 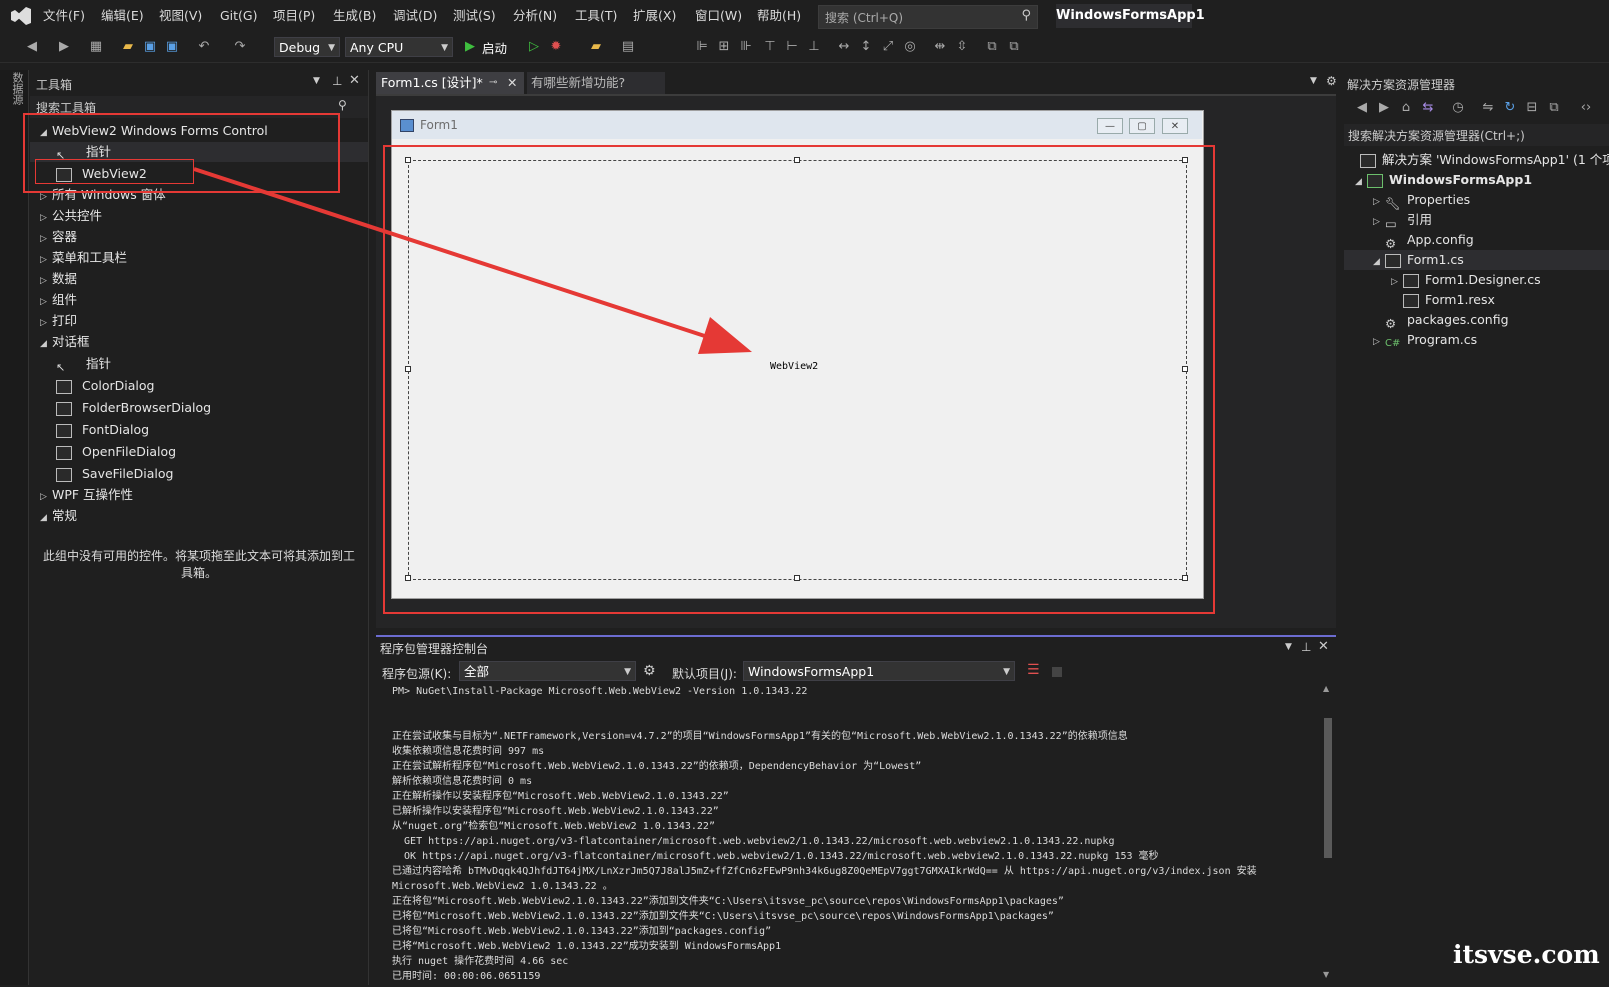 What do you see at coordinates (17, 88) in the screenshot?
I see `data-sources-tab: 数据源` at bounding box center [17, 88].